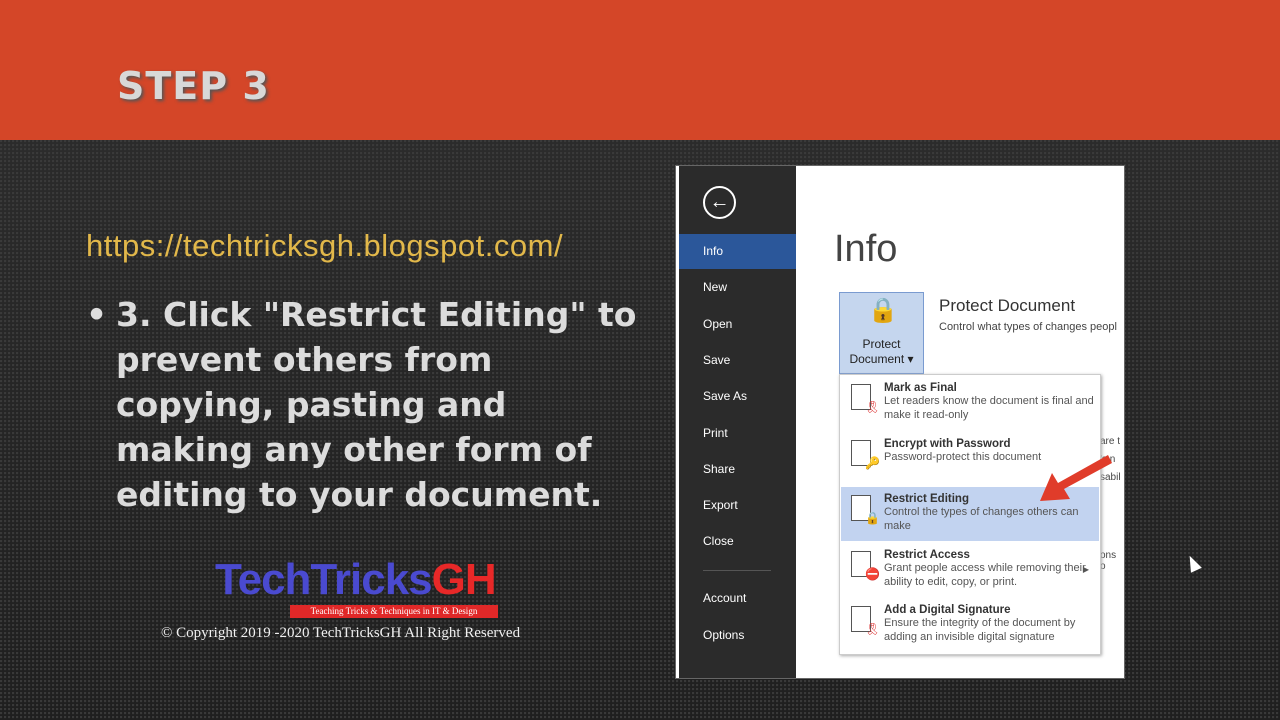 This screenshot has height=720, width=1280. I want to click on nav-close: Close, so click(737, 541).